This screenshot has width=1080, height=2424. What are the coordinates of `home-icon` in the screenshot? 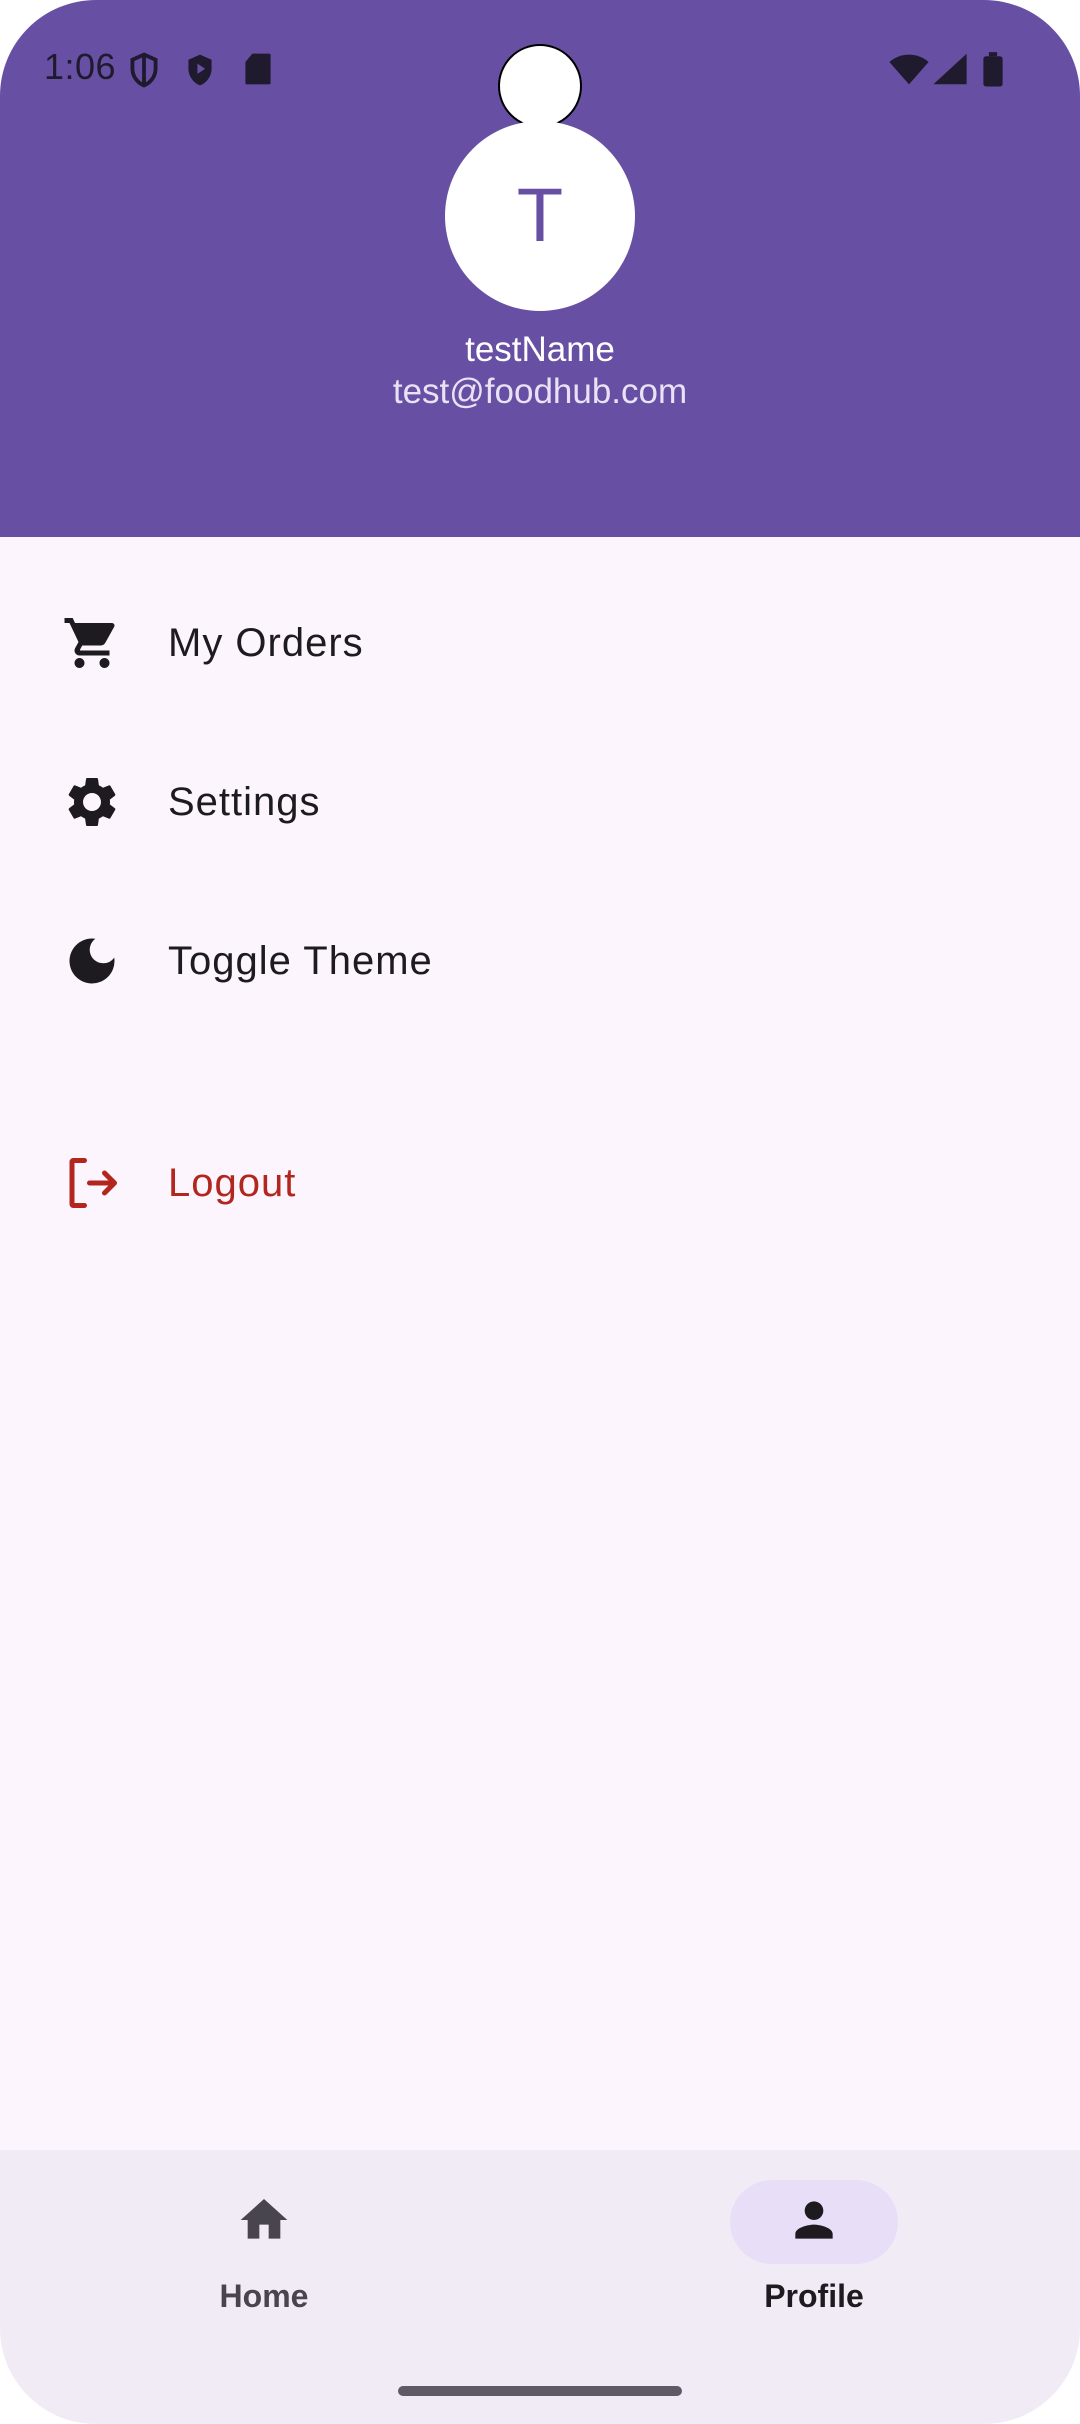 It's located at (264, 2222).